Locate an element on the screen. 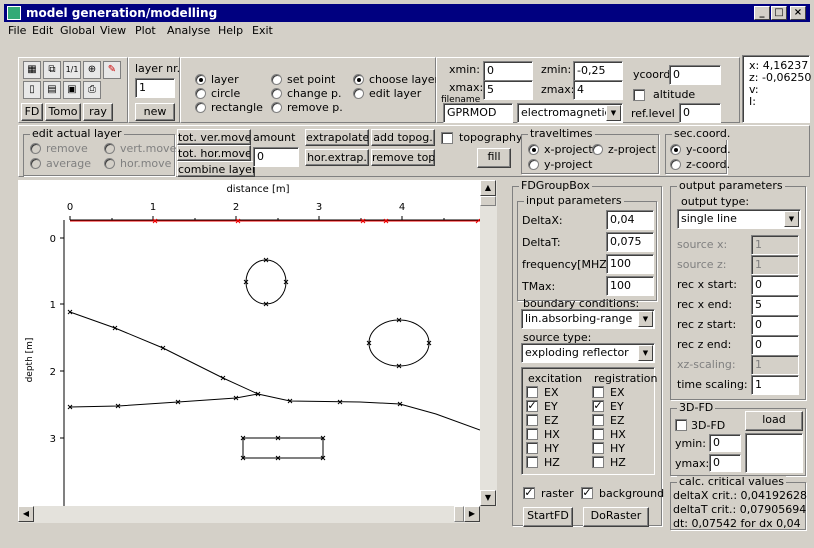 This screenshot has width=814, height=548. background-checkbox: ✓ is located at coordinates (587, 493).